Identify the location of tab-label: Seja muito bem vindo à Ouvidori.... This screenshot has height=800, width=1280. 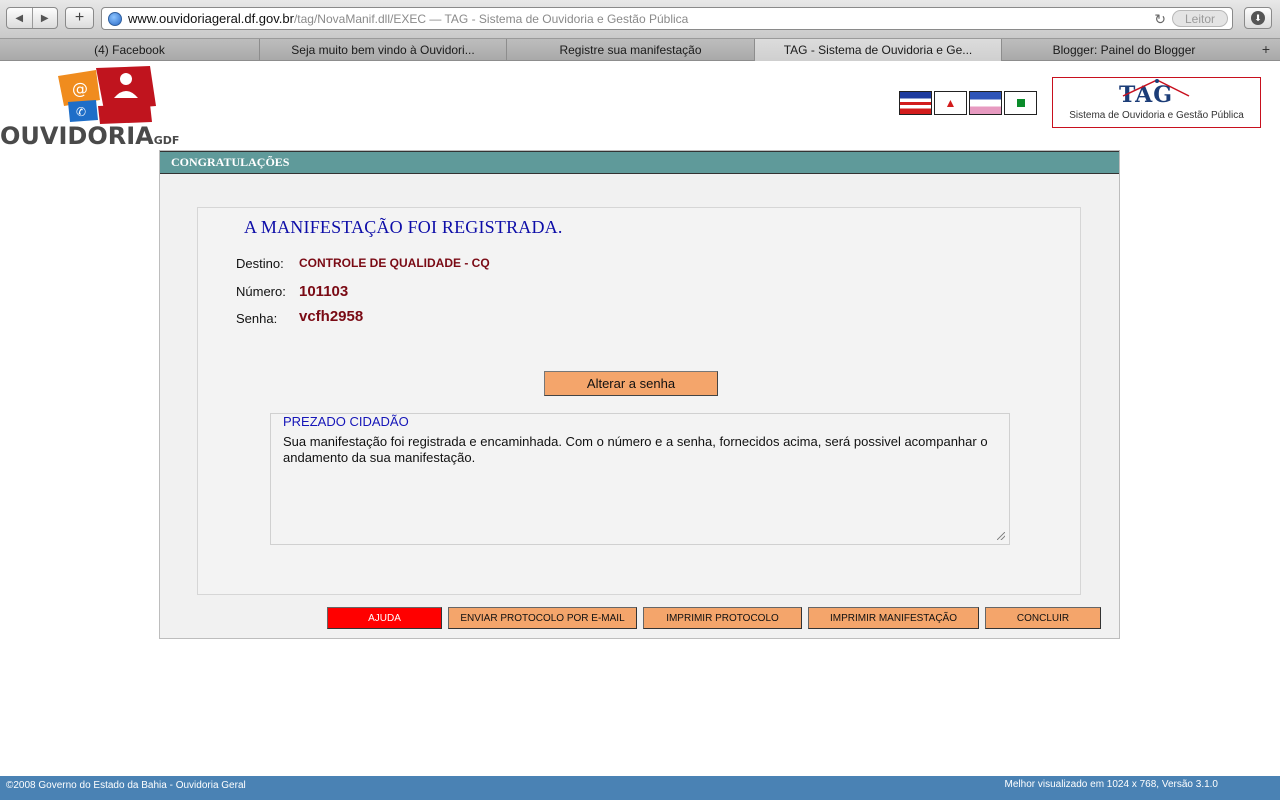
(383, 50).